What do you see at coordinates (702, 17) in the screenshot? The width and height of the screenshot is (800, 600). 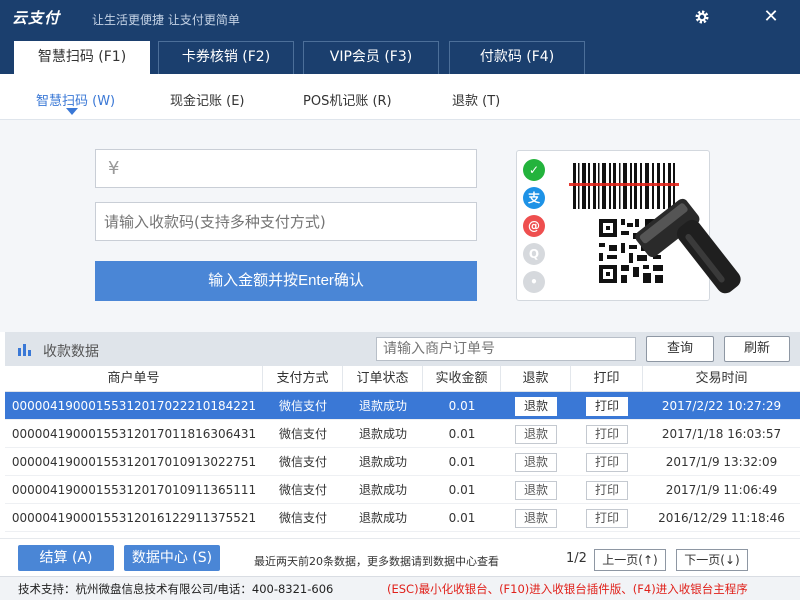 I see `settings-gear-icon` at bounding box center [702, 17].